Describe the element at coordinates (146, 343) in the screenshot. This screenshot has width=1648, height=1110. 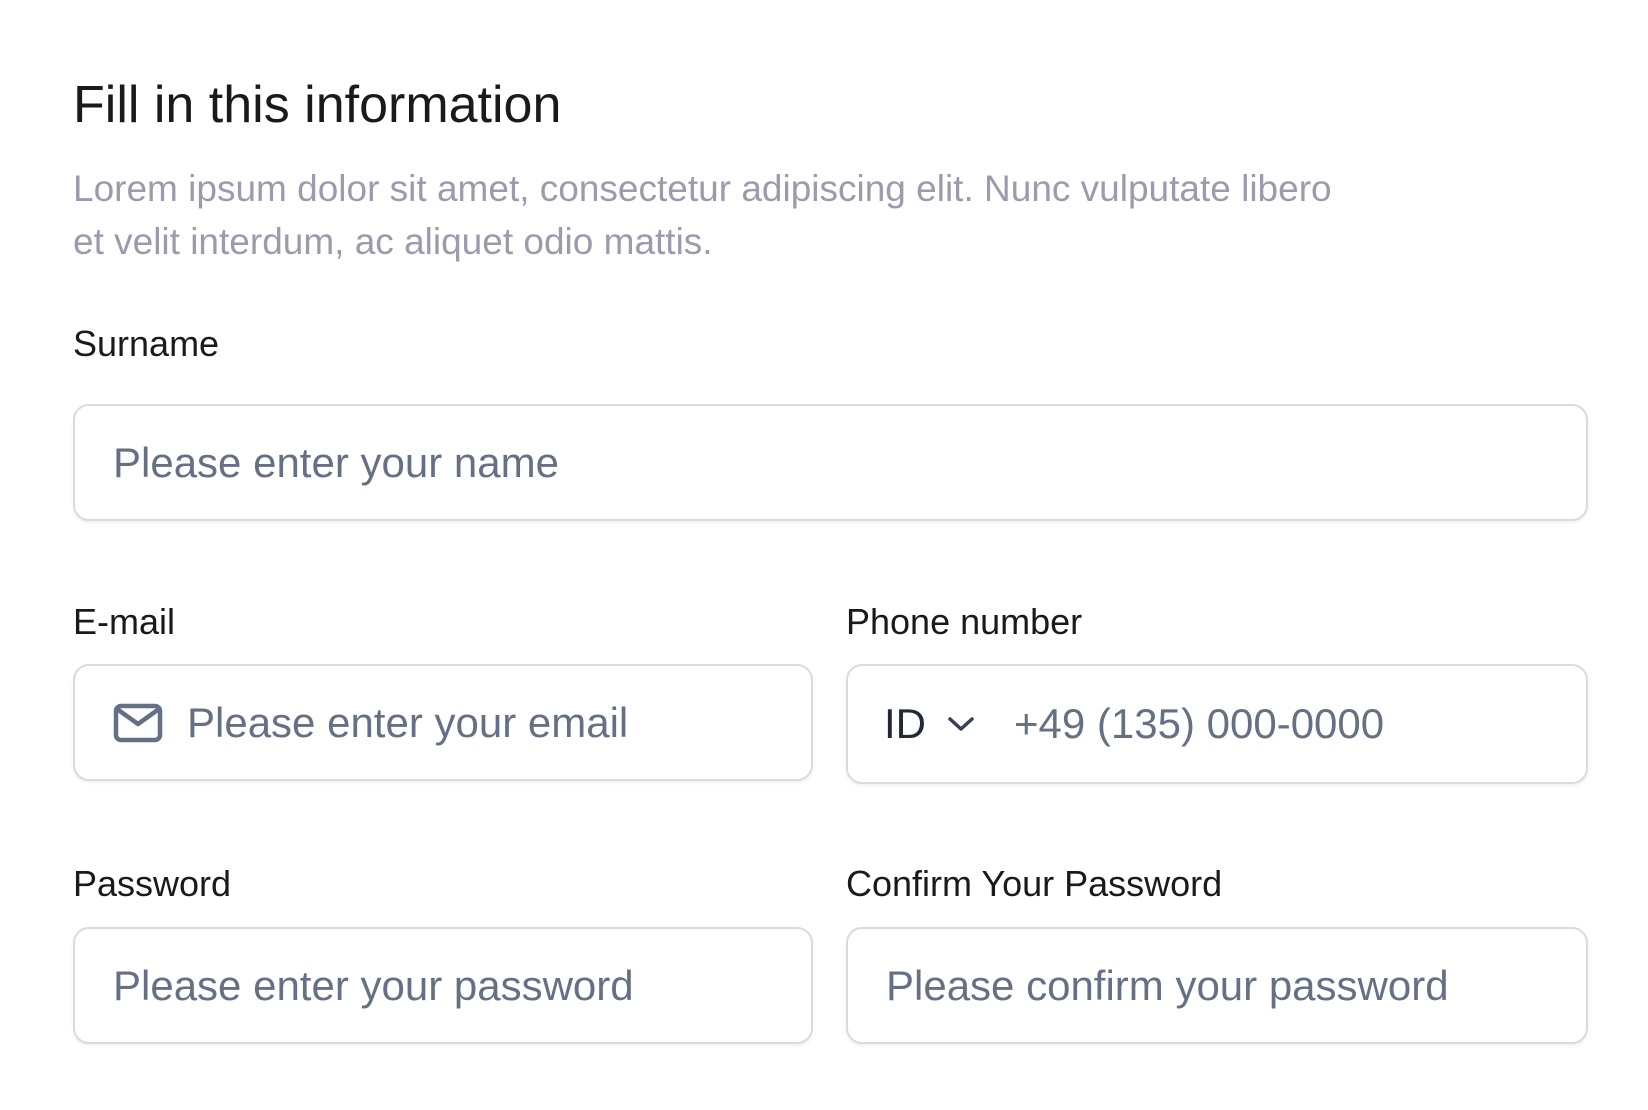
I see `surname-label: Surname` at that location.